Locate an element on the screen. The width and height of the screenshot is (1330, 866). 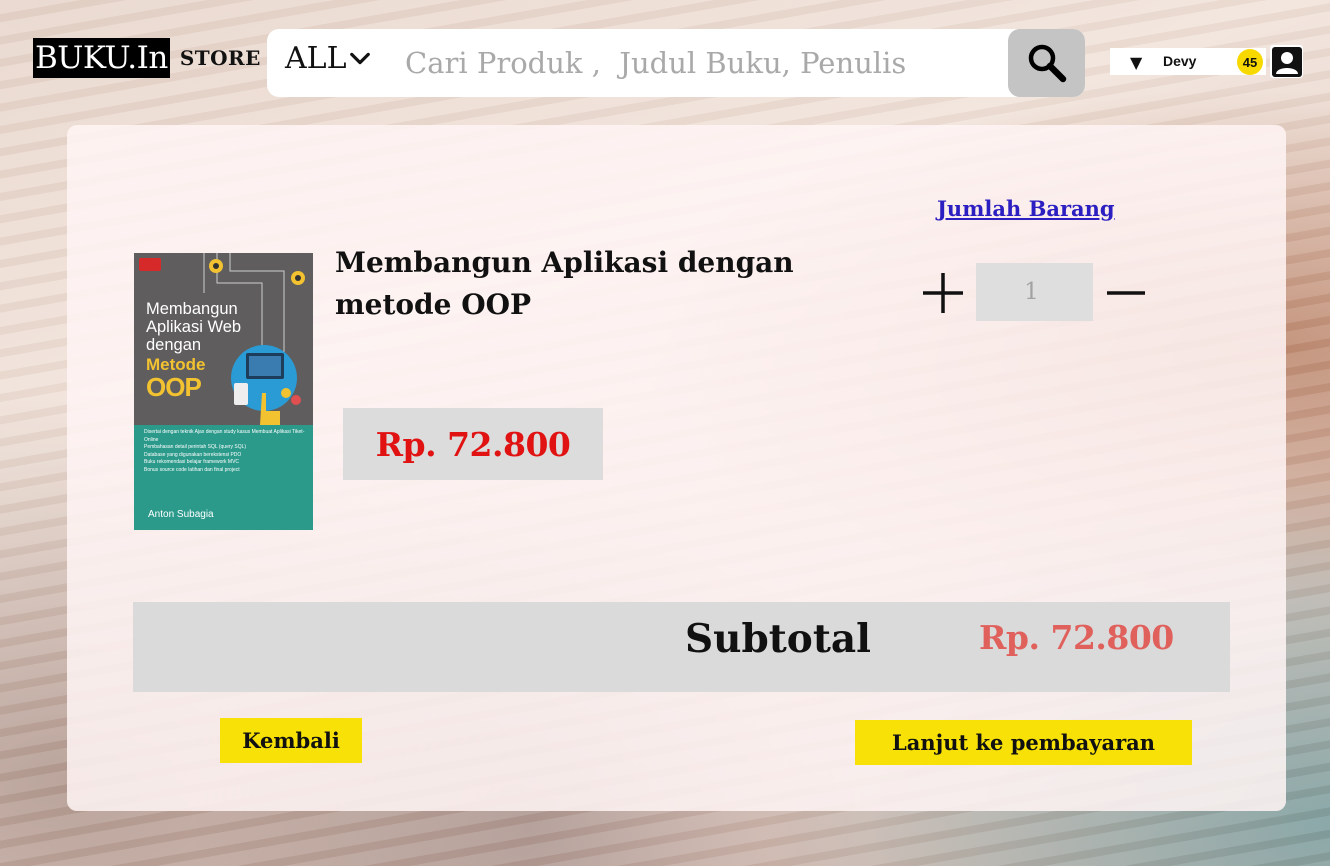
product-price: Rp. 72.800 is located at coordinates (473, 444).